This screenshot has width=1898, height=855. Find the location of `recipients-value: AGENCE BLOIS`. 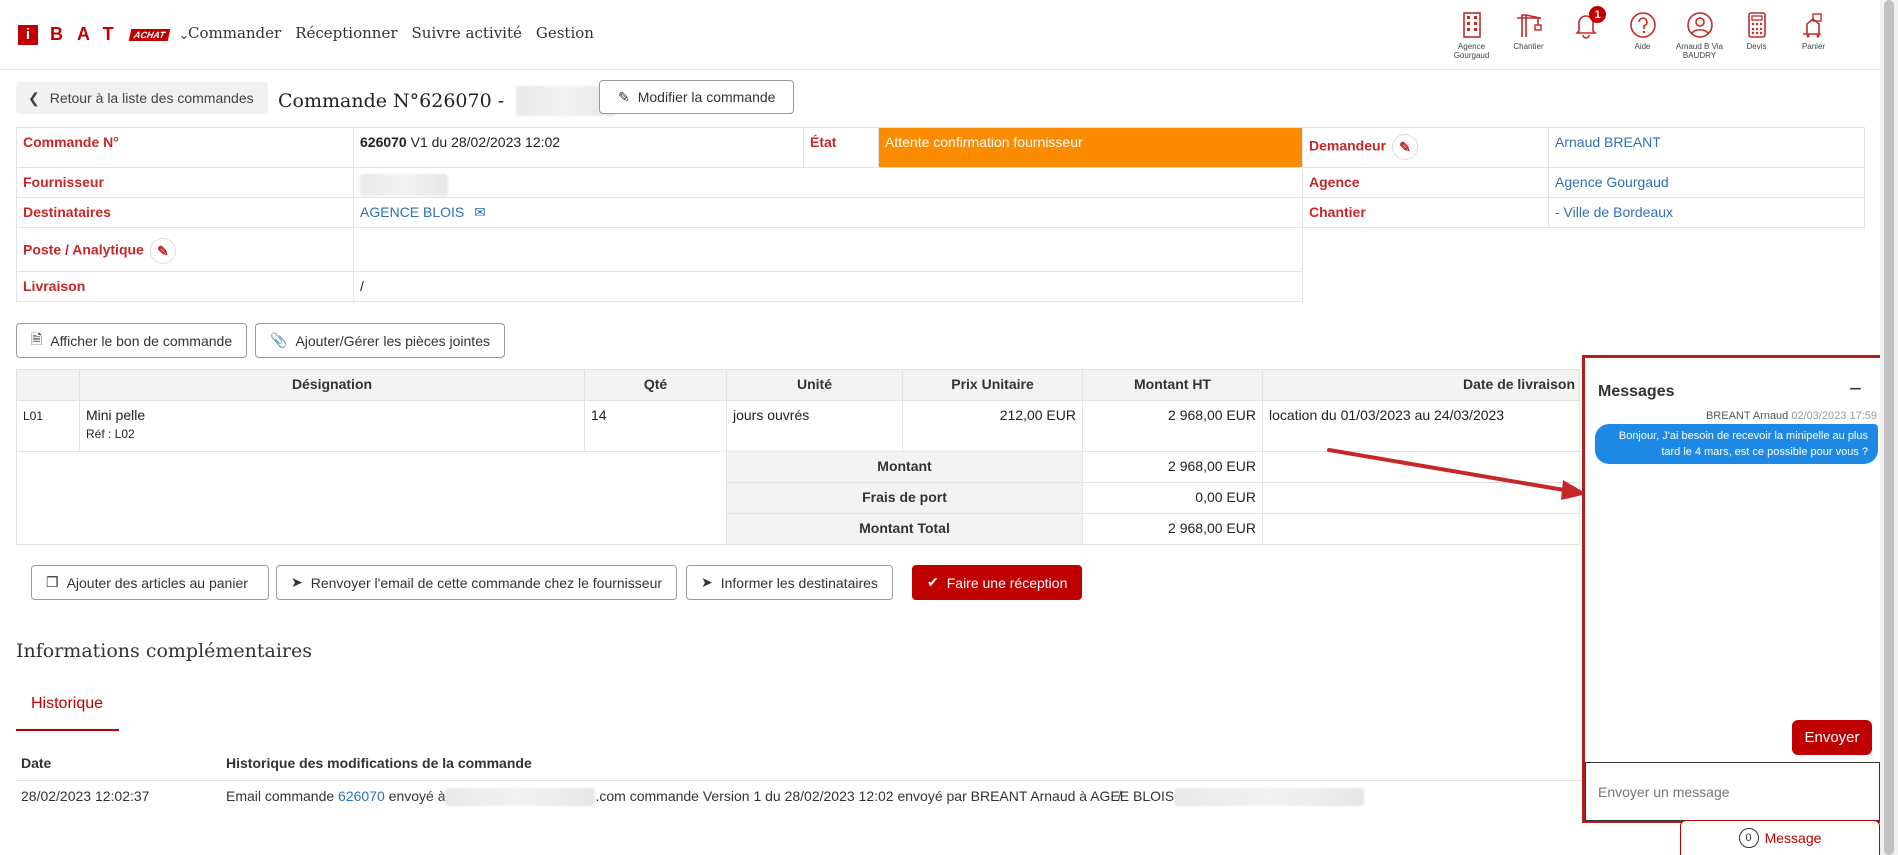

recipients-value: AGENCE BLOIS is located at coordinates (412, 212).